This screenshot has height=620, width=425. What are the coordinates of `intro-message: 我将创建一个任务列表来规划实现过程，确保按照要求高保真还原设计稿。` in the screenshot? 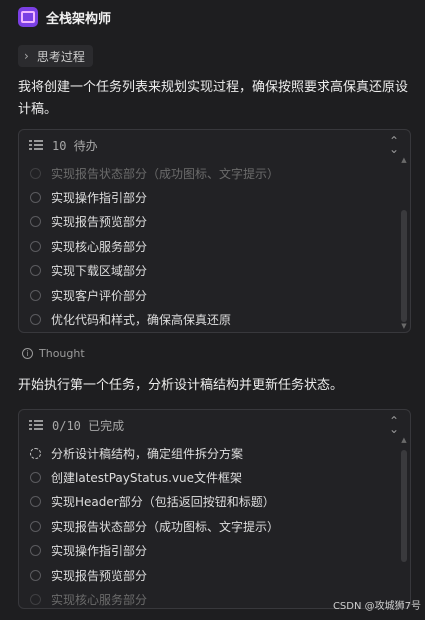 It's located at (213, 98).